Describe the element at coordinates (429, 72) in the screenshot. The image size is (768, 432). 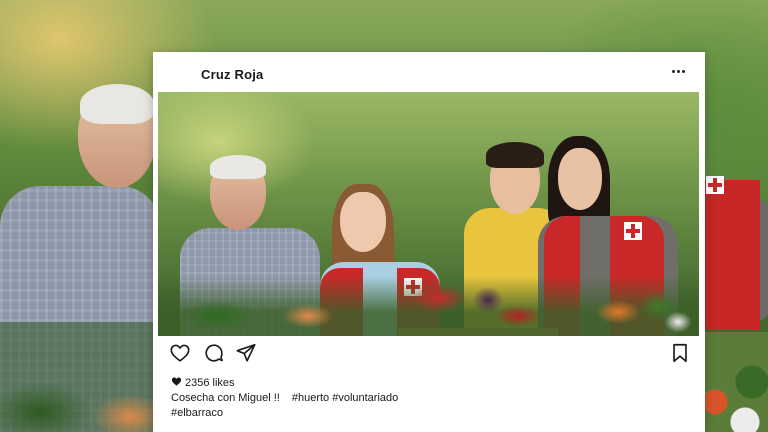
I see `post-header: Cruz Roja` at that location.